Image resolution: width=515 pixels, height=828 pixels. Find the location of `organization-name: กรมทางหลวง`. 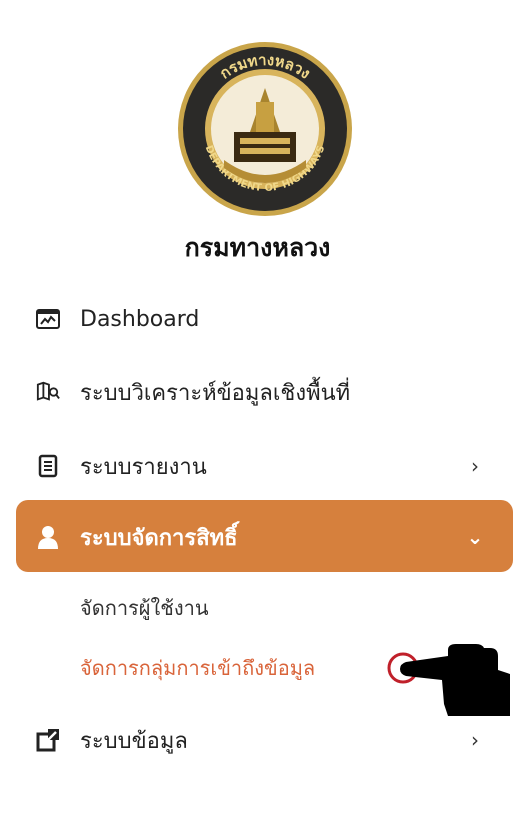

organization-name: กรมทางหลวง is located at coordinates (257, 247).